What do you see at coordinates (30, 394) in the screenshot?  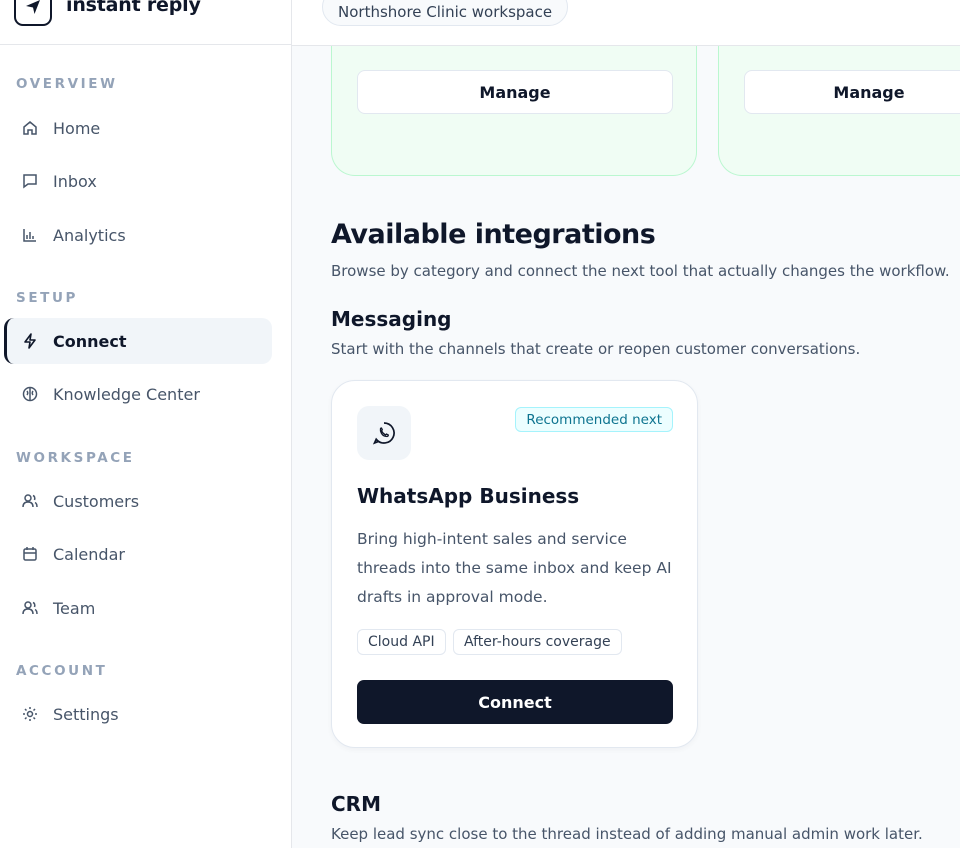 I see `brain-icon` at bounding box center [30, 394].